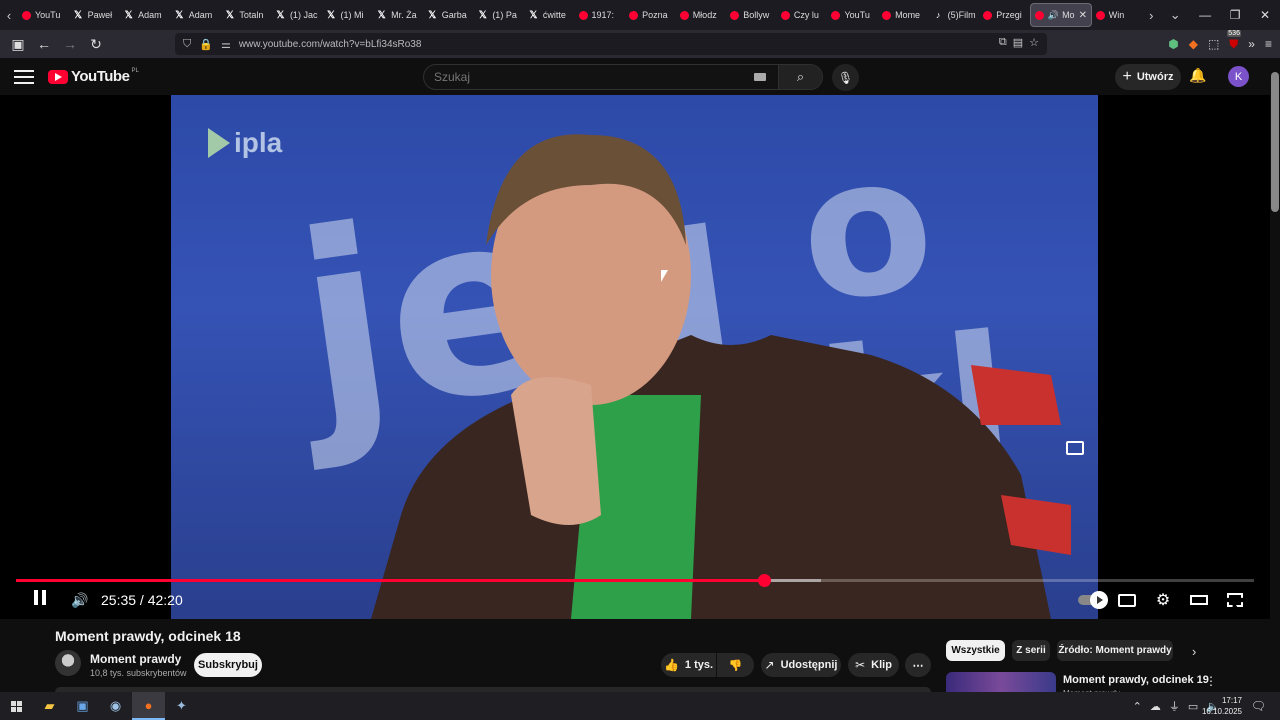  What do you see at coordinates (40, 600) in the screenshot?
I see `pause-button` at bounding box center [40, 600].